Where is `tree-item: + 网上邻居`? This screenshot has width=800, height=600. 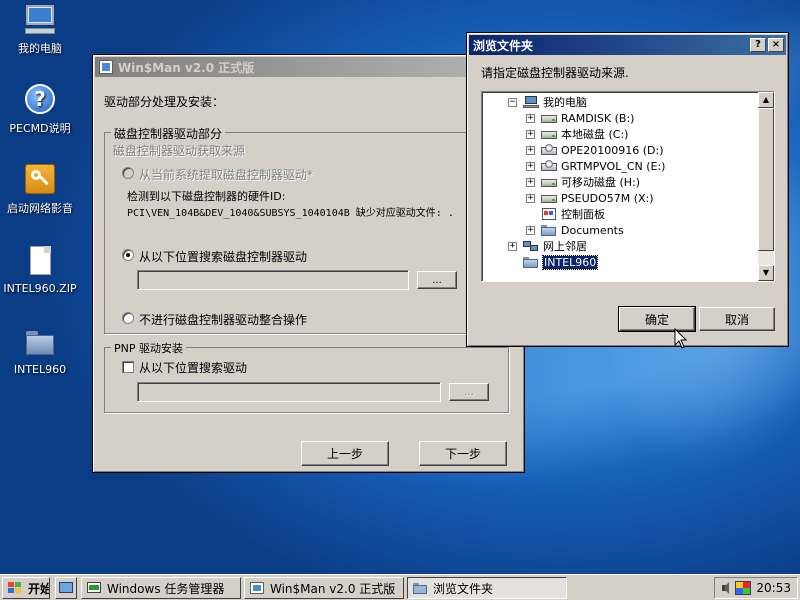
tree-item: + 网上邻居 is located at coordinates (547, 246).